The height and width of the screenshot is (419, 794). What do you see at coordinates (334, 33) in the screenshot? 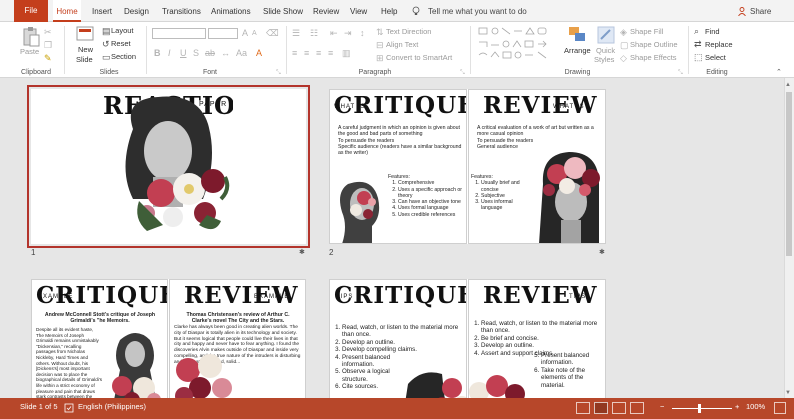
I see `decrease-indent-icon: ⇤` at bounding box center [334, 33].